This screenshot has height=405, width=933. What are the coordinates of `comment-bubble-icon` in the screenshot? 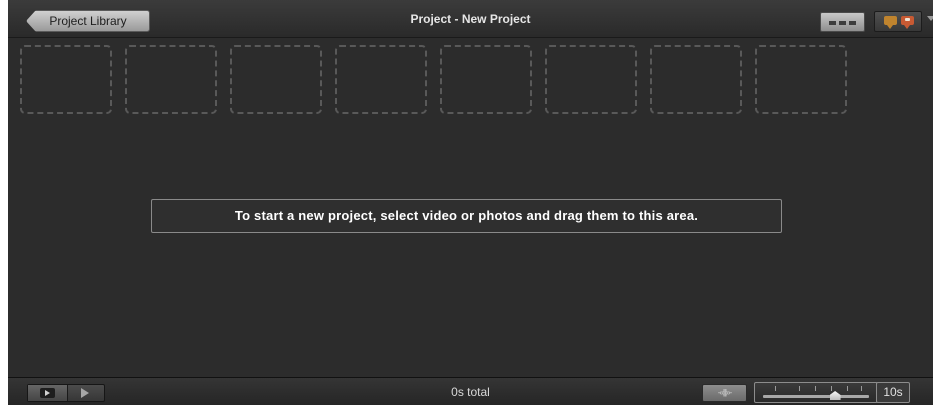 It's located at (890, 22).